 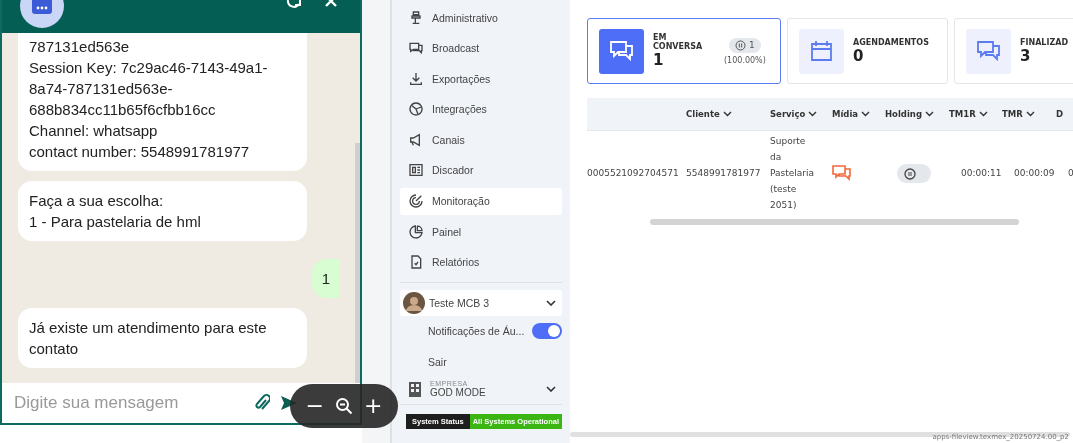 I want to click on calendar-icon, so click(x=821, y=51).